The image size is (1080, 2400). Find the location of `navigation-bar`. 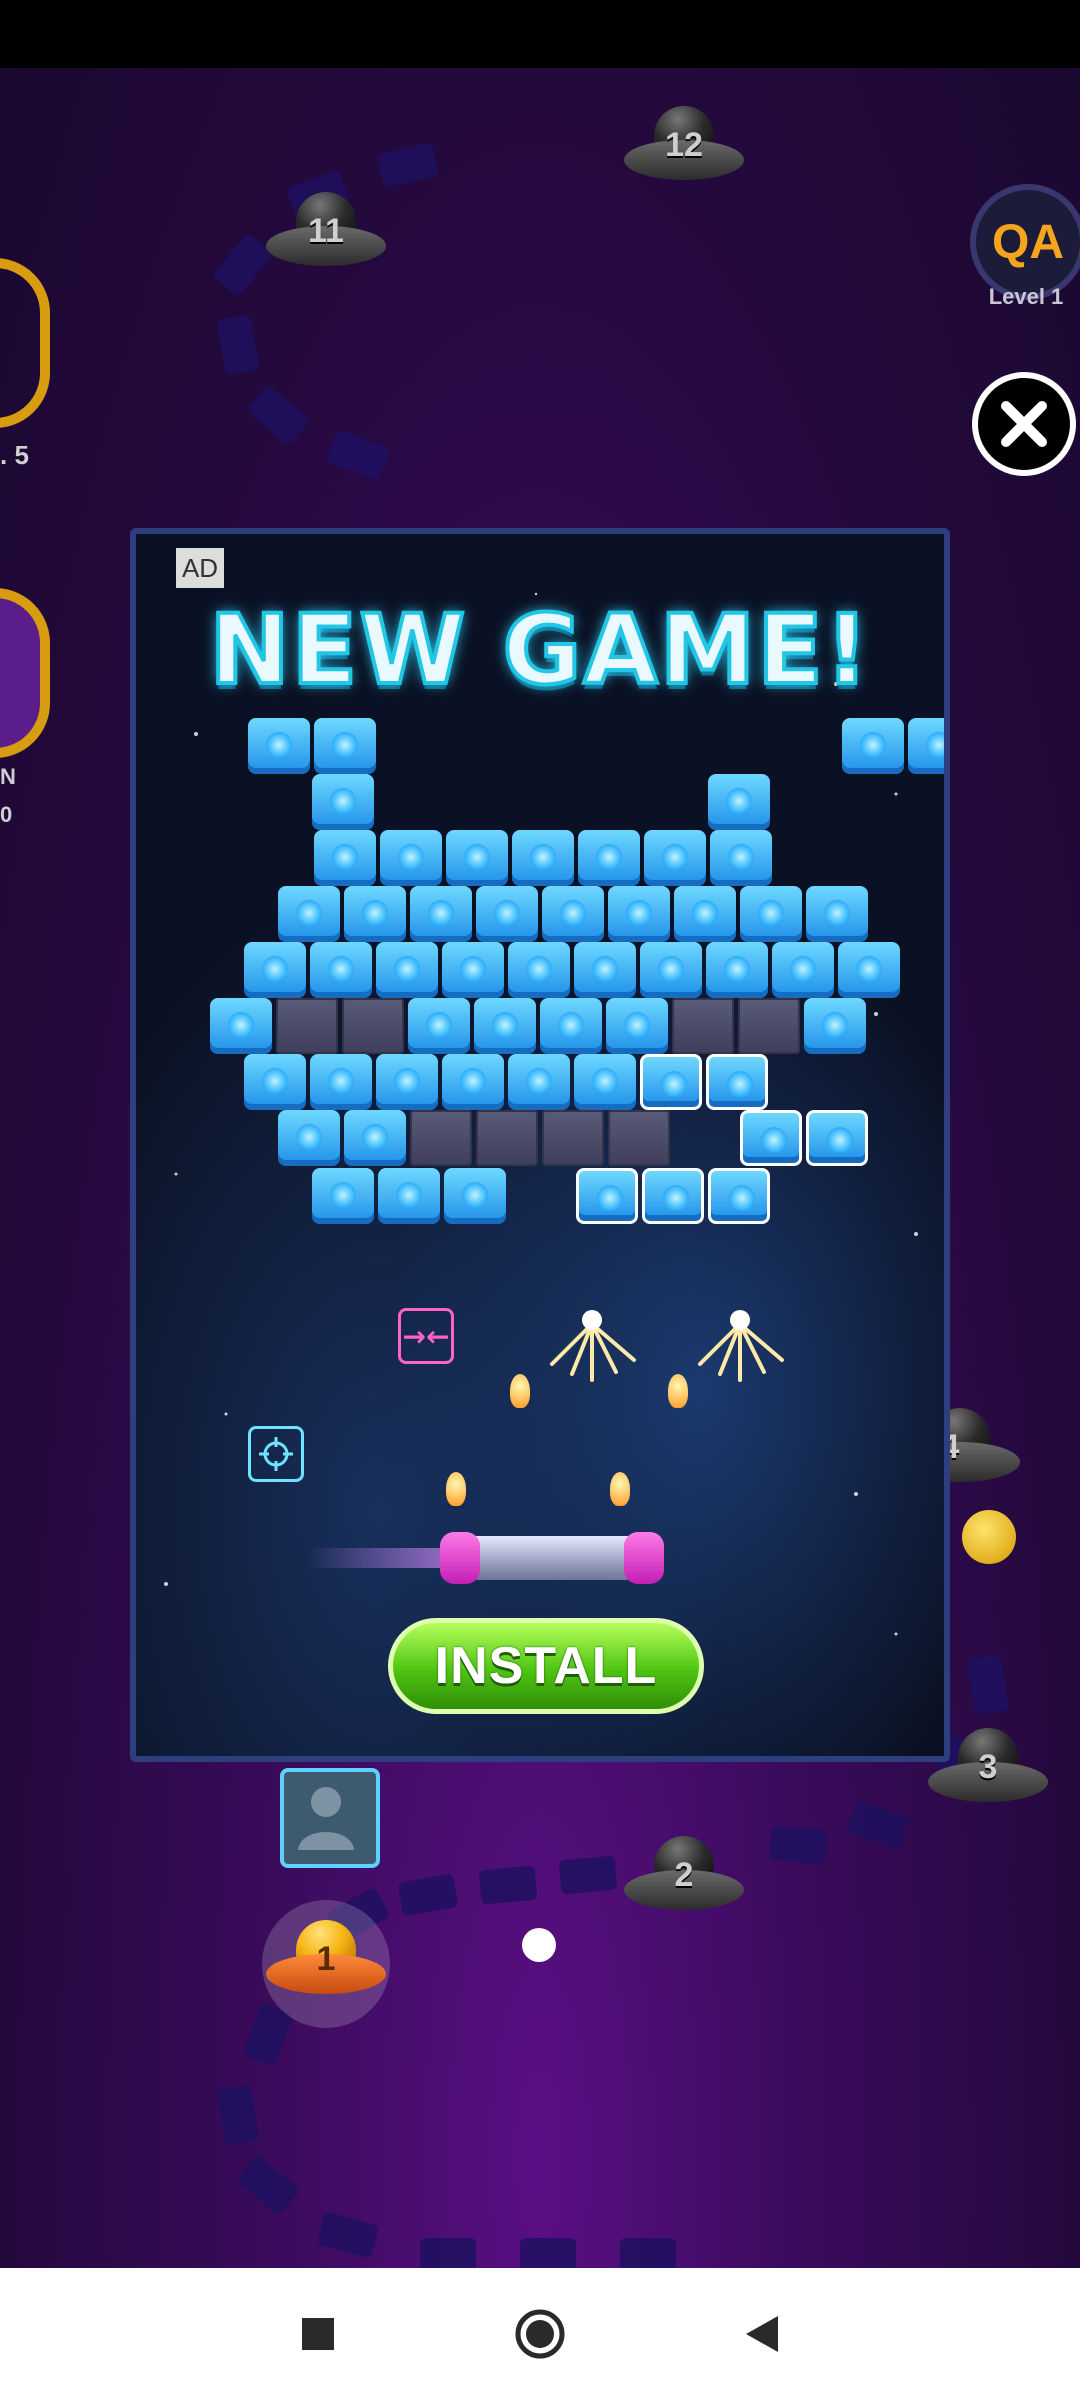

navigation-bar is located at coordinates (540, 2334).